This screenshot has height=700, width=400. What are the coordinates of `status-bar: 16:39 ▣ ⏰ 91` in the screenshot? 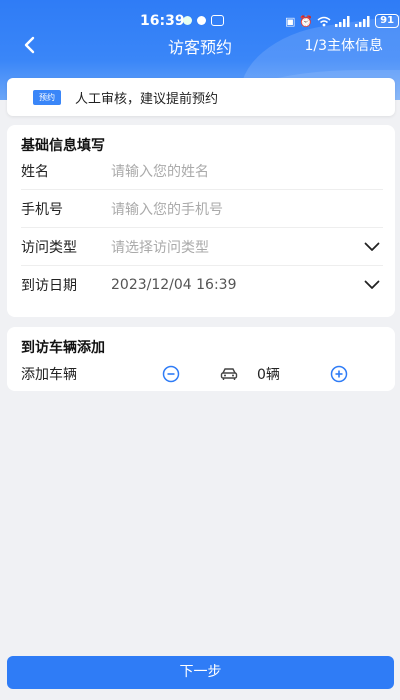 It's located at (200, 21).